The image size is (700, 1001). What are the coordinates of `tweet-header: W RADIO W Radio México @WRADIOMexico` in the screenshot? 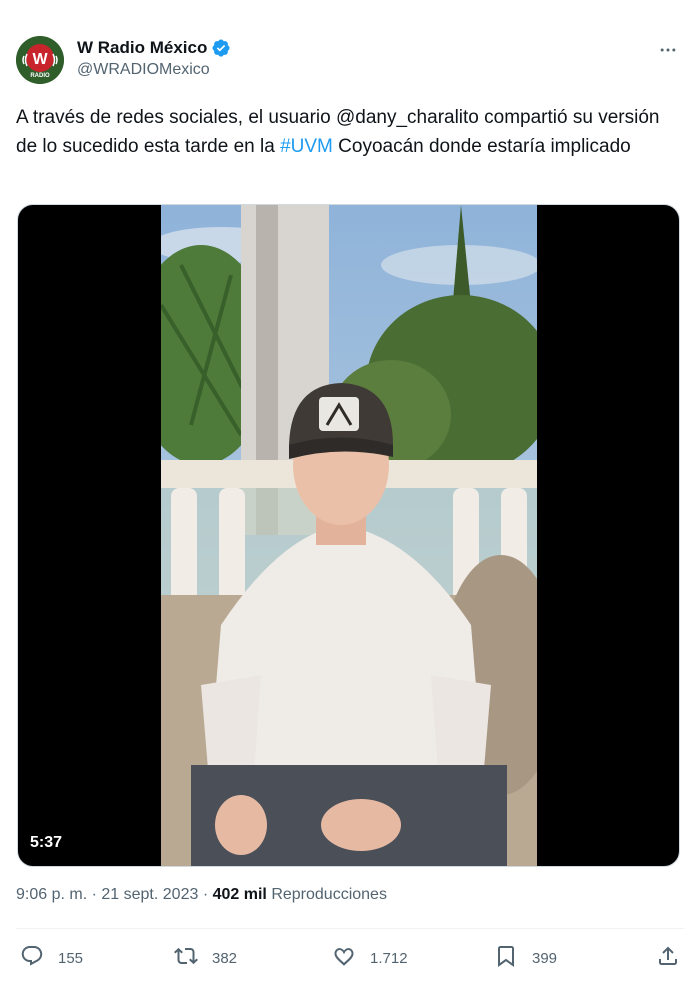 It's located at (350, 61).